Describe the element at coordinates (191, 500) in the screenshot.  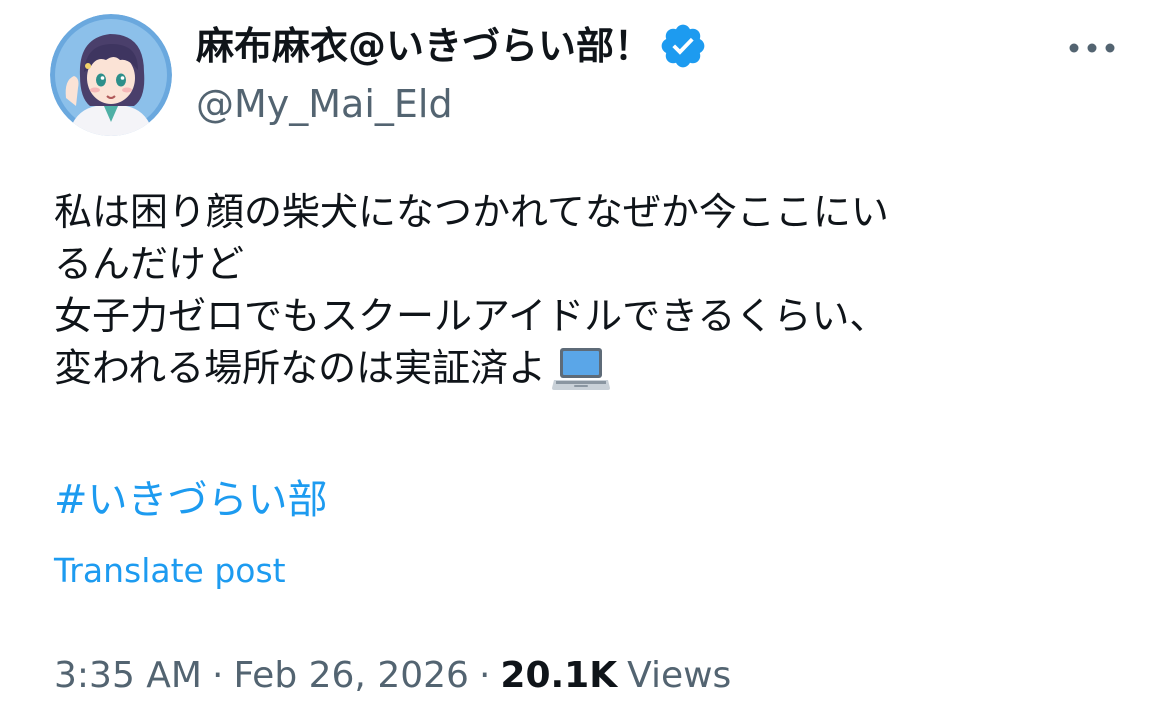
I see `hashtag-link: #いきづらい部` at that location.